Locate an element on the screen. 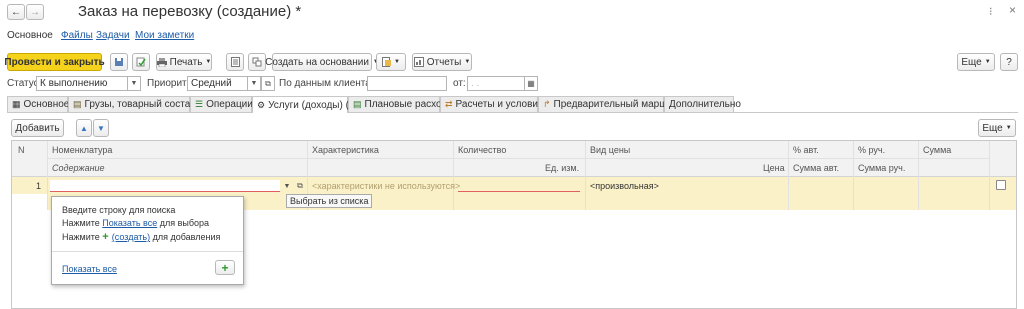  save-button is located at coordinates (119, 62).